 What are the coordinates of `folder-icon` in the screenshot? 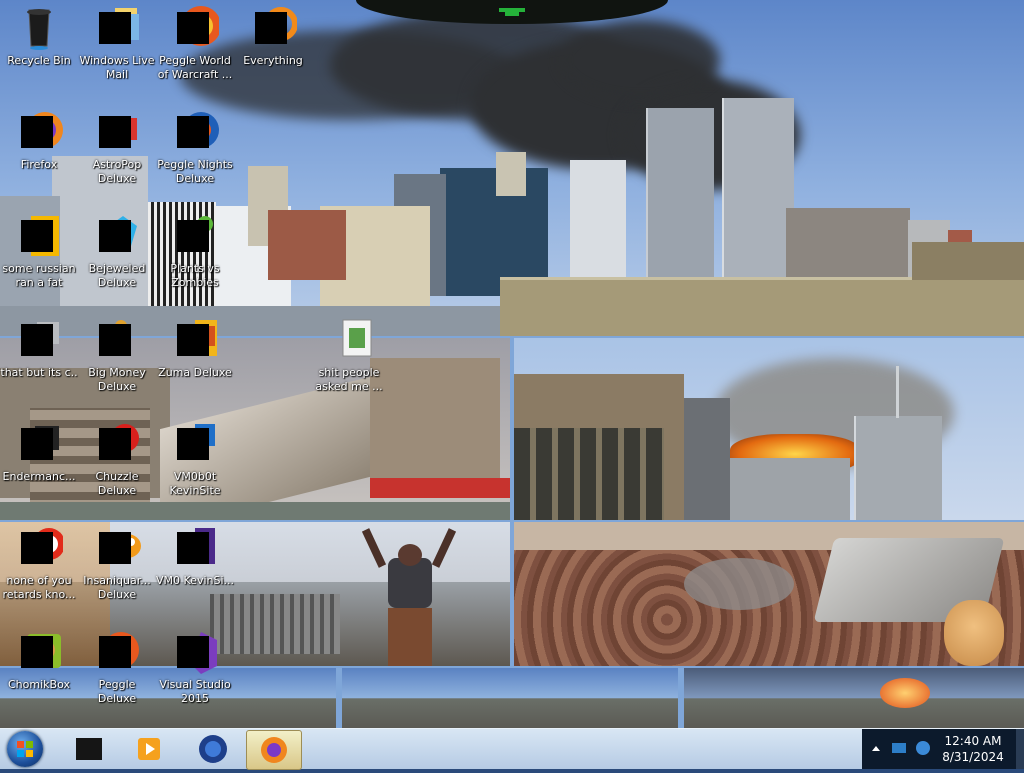 It's located at (349, 340).